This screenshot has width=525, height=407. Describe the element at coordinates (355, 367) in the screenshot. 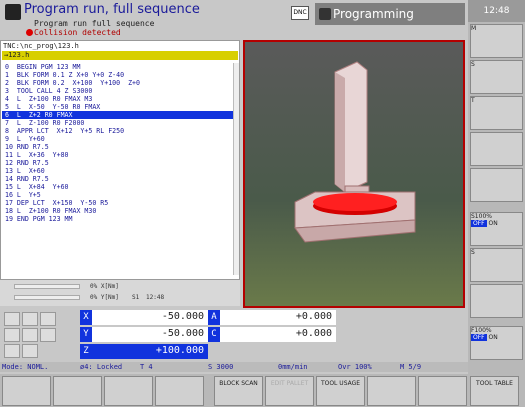

I see `status-override: Ovr 100%` at that location.